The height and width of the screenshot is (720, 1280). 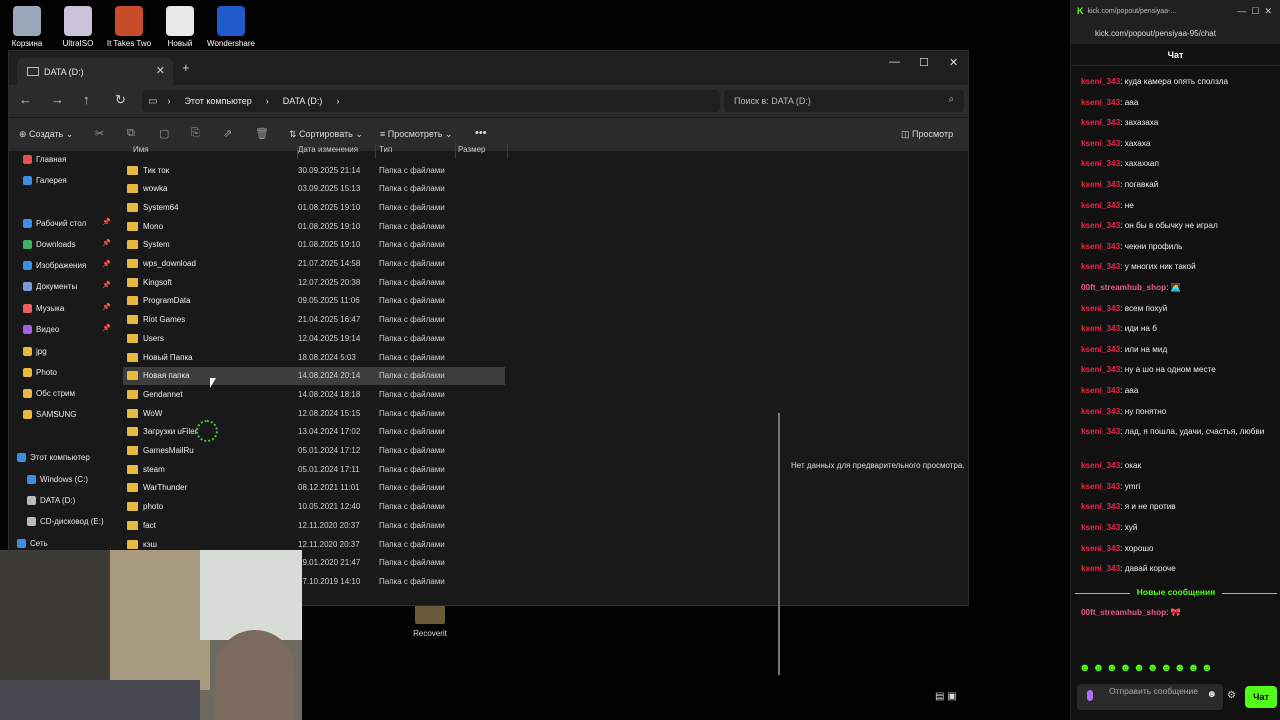 I want to click on column-name: Имя, so click(x=141, y=149).